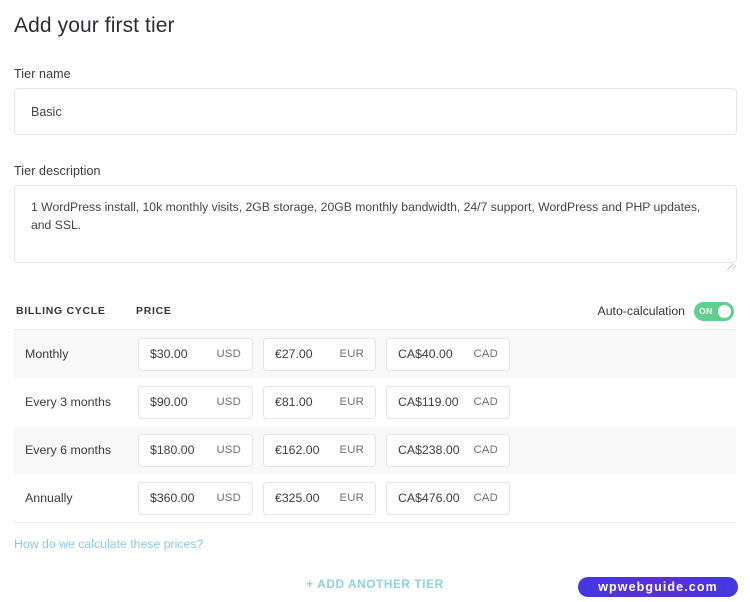 This screenshot has height=602, width=750. What do you see at coordinates (294, 402) in the screenshot?
I see `price-value-eur: €81.00` at bounding box center [294, 402].